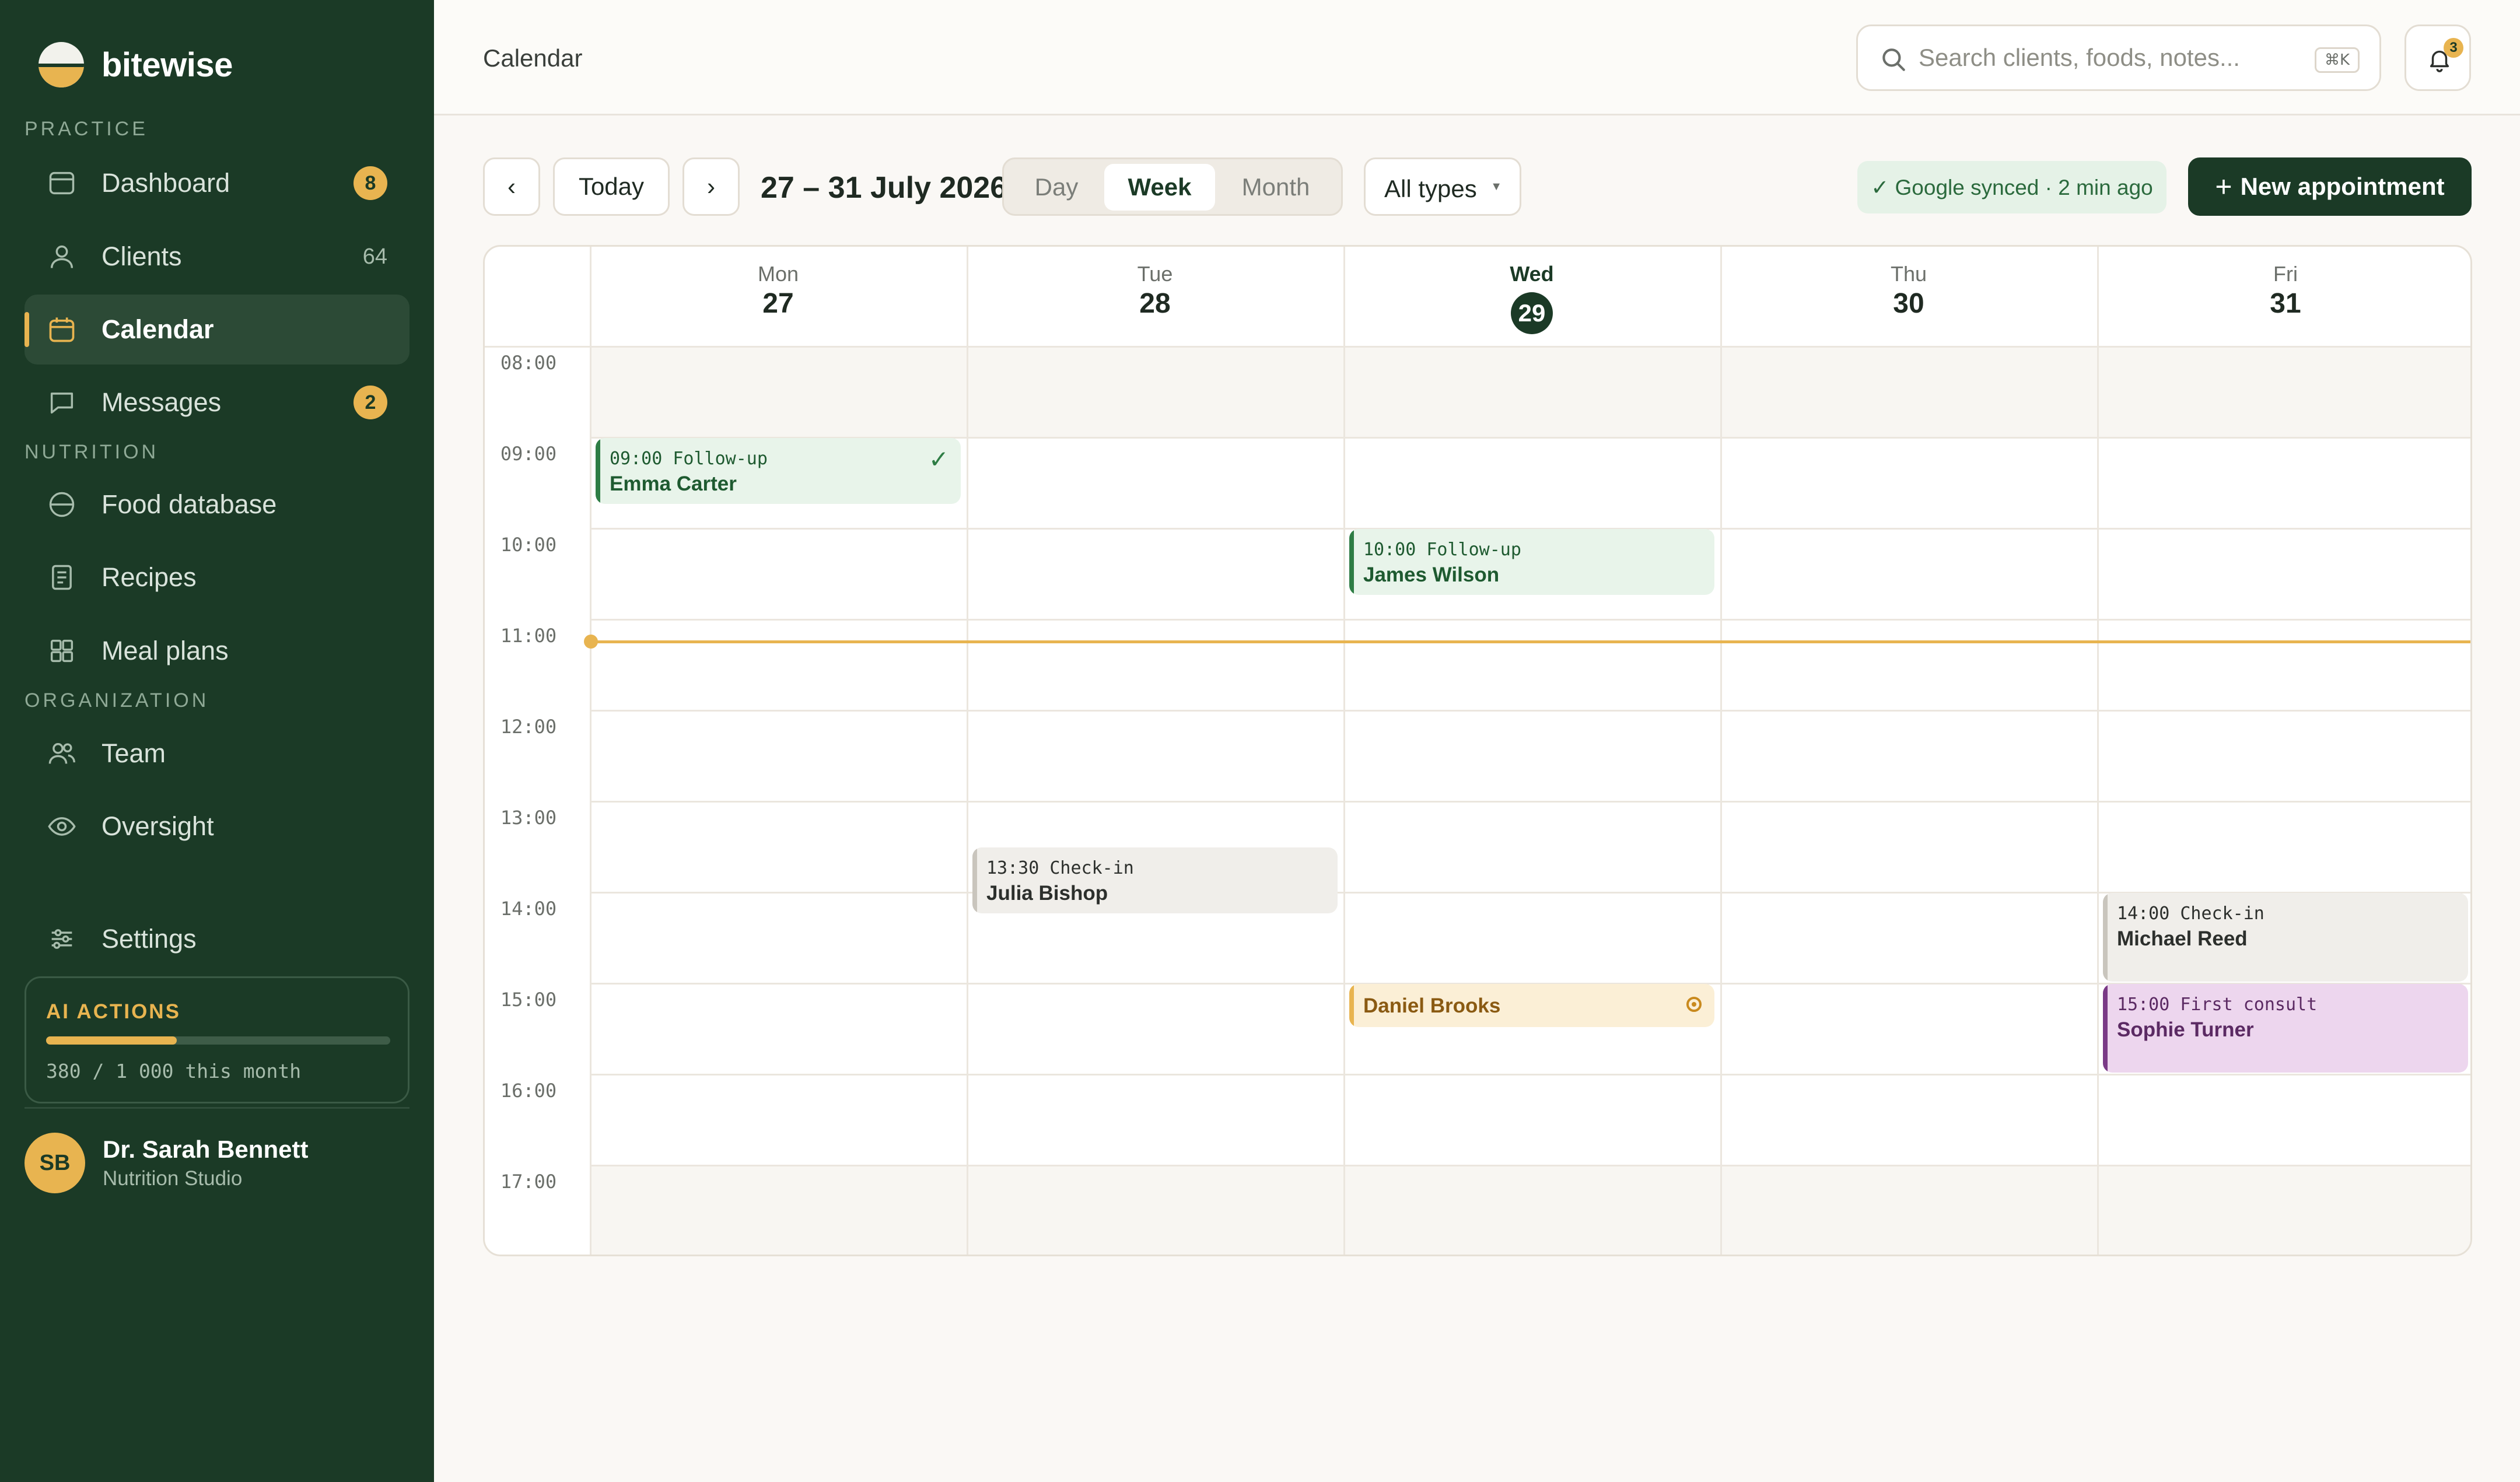  Describe the element at coordinates (62, 329) in the screenshot. I see `calendar-icon` at that location.